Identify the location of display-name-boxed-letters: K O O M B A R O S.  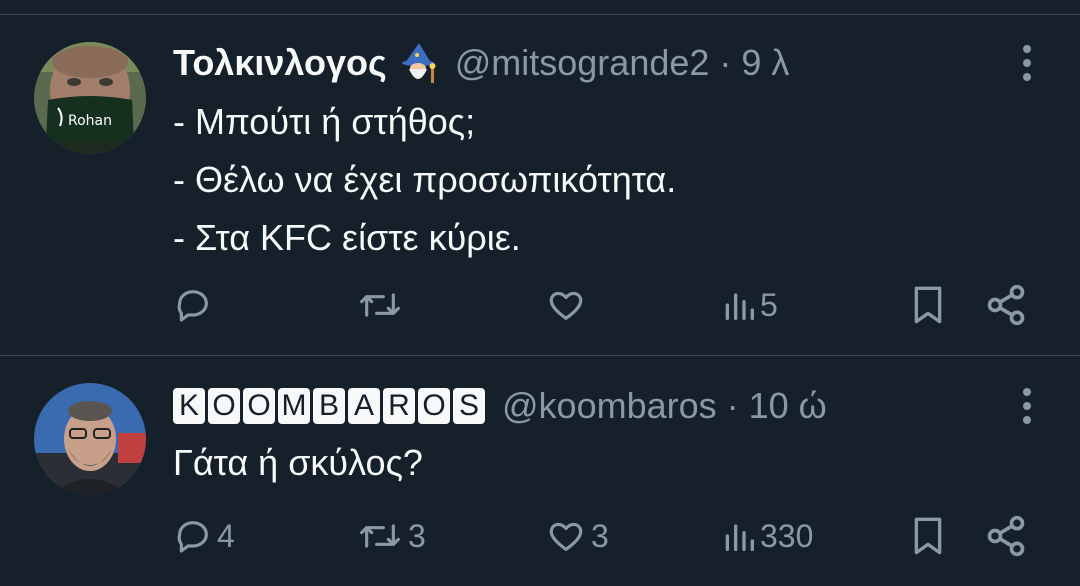
(330, 406).